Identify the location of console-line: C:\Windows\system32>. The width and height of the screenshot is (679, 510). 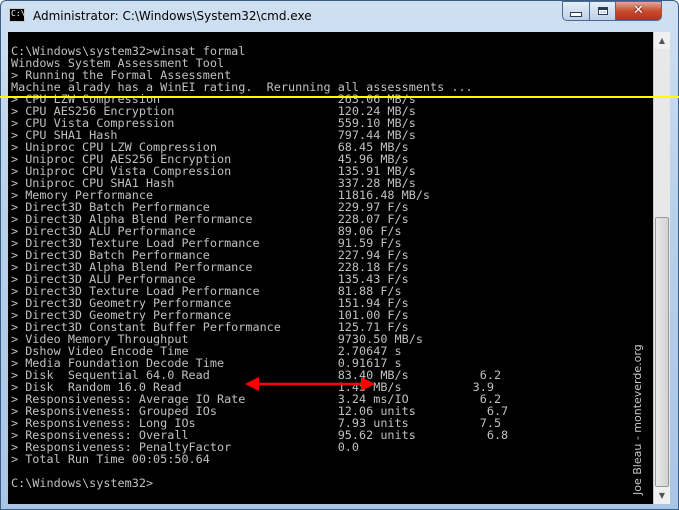
(82, 483).